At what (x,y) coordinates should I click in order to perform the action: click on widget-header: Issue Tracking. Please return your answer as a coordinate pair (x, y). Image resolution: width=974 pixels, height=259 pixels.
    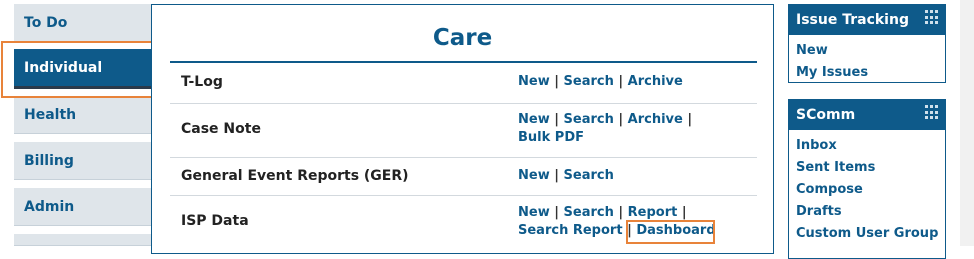
    Looking at the image, I should click on (867, 20).